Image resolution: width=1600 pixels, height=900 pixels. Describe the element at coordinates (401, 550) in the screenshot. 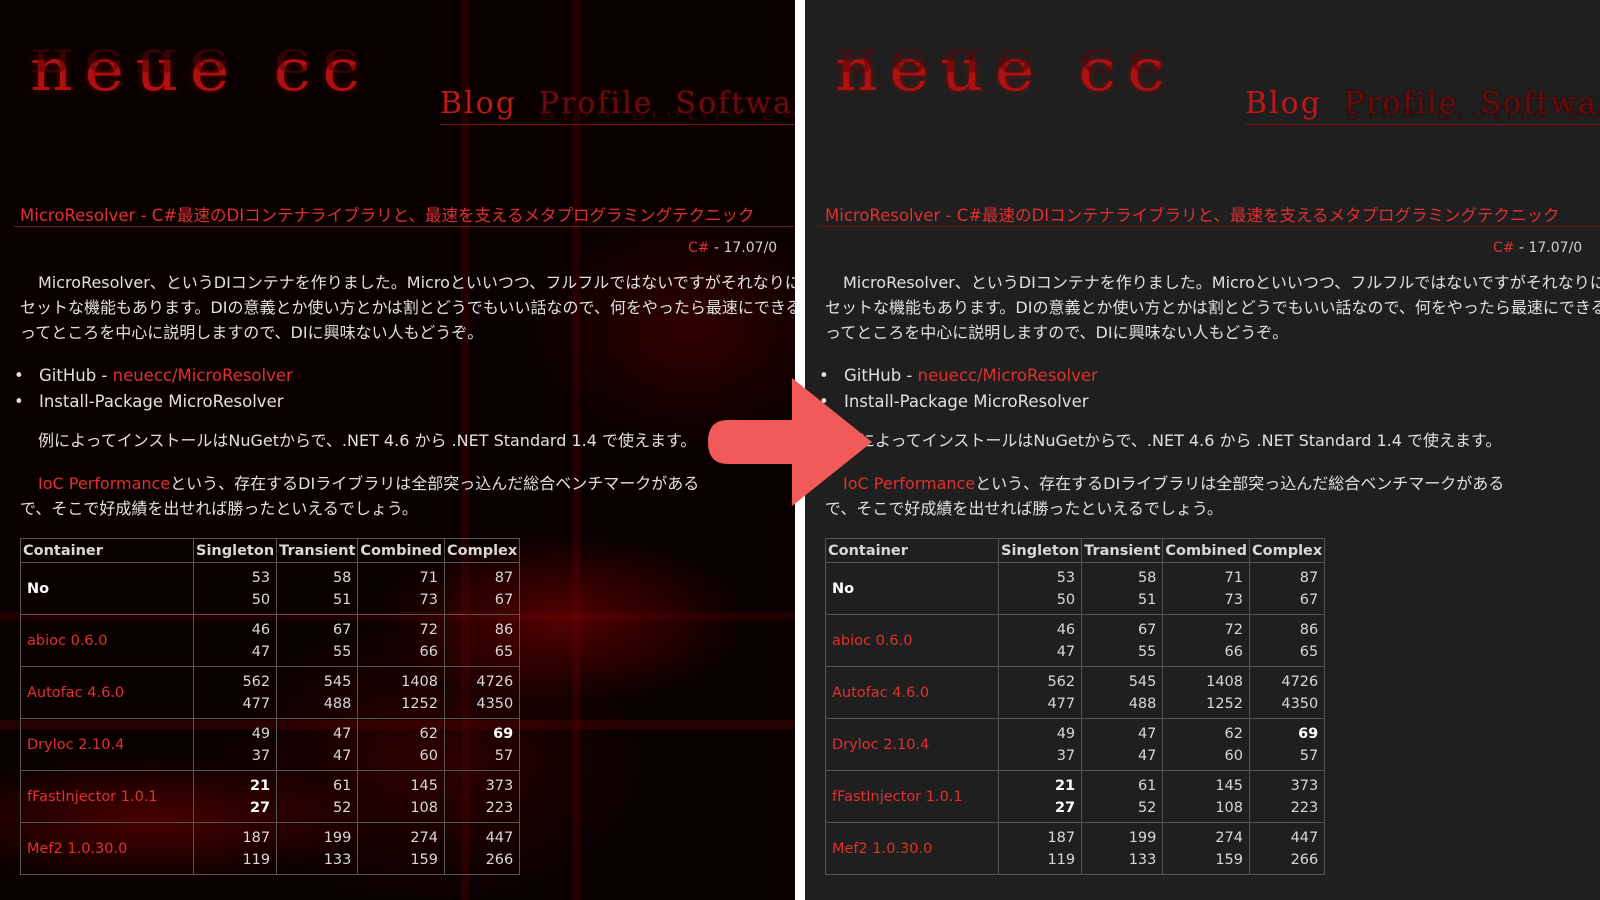

I see `header-combined: Combined` at that location.